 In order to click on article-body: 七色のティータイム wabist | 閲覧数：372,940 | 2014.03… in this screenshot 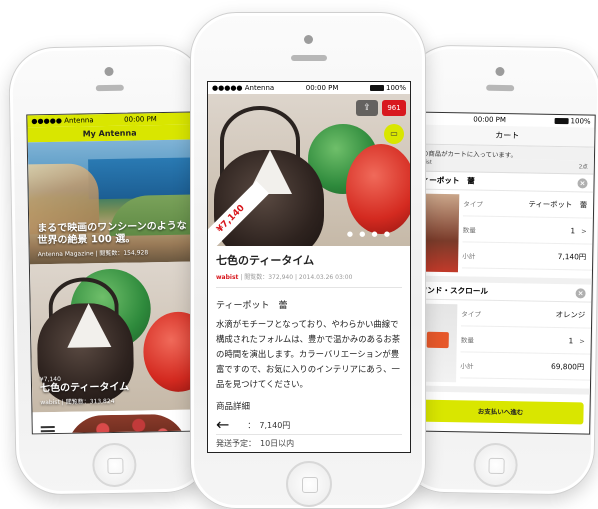, I will do `click(309, 349)`.